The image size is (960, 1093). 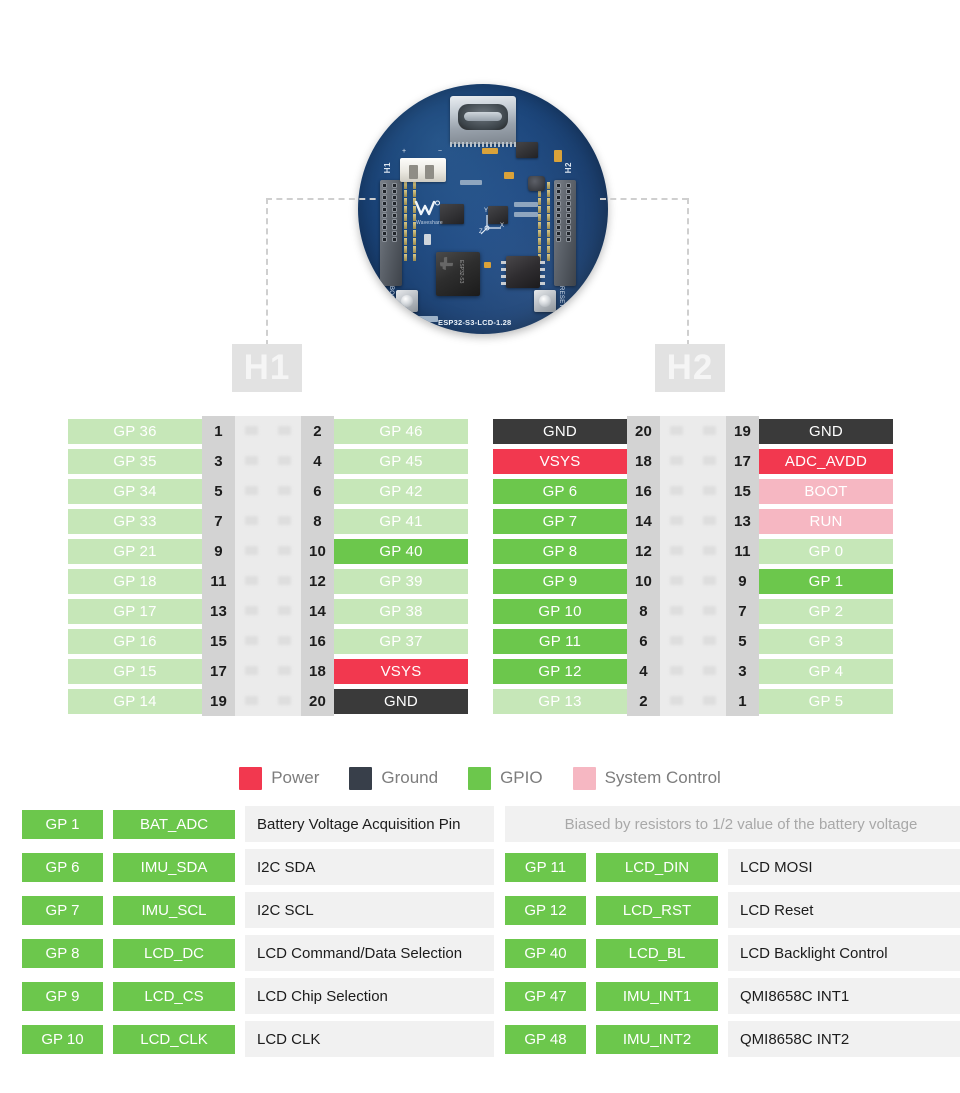 What do you see at coordinates (560, 521) in the screenshot?
I see `pin-label-left: GP 7` at bounding box center [560, 521].